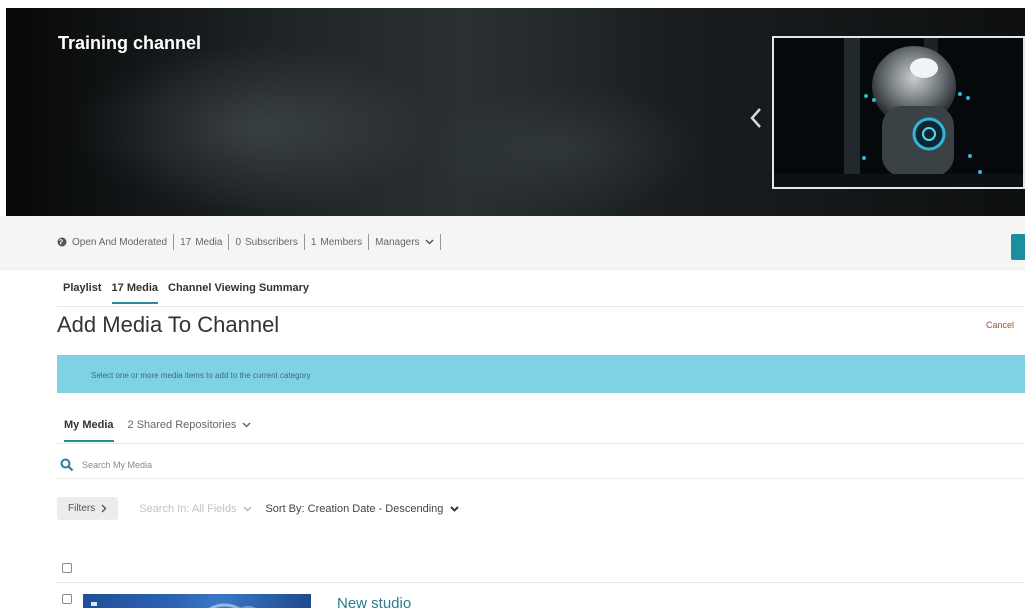 The image size is (1025, 608). Describe the element at coordinates (209, 242) in the screenshot. I see `media-count-label: Media` at that location.